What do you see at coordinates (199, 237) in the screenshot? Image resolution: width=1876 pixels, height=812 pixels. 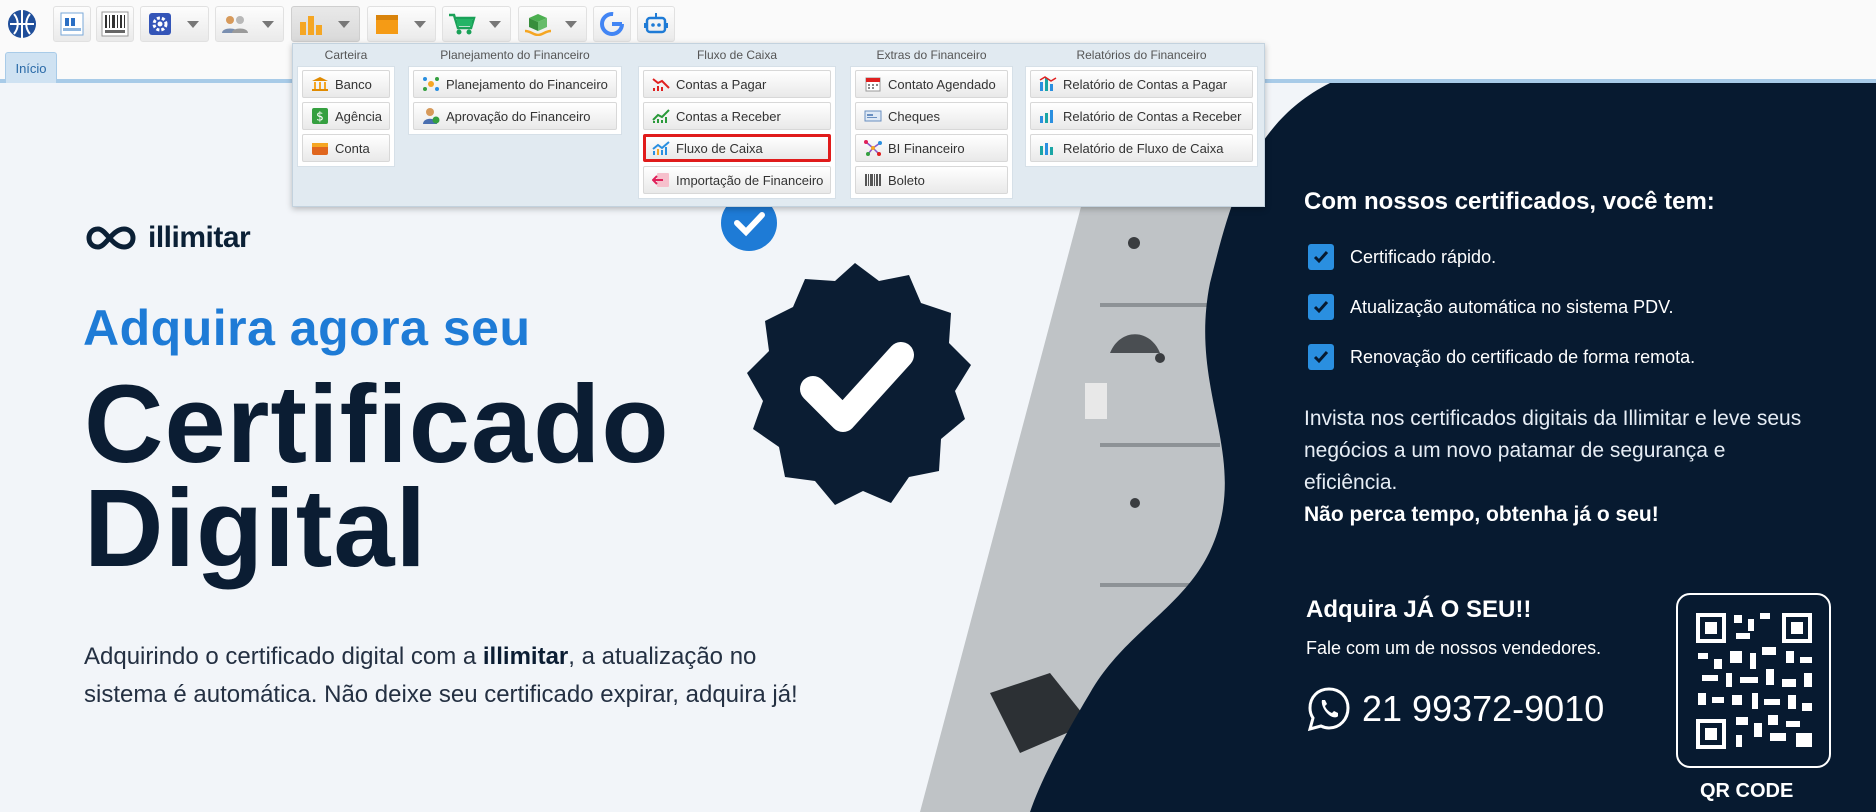 I see `logo-text: illimitar` at bounding box center [199, 237].